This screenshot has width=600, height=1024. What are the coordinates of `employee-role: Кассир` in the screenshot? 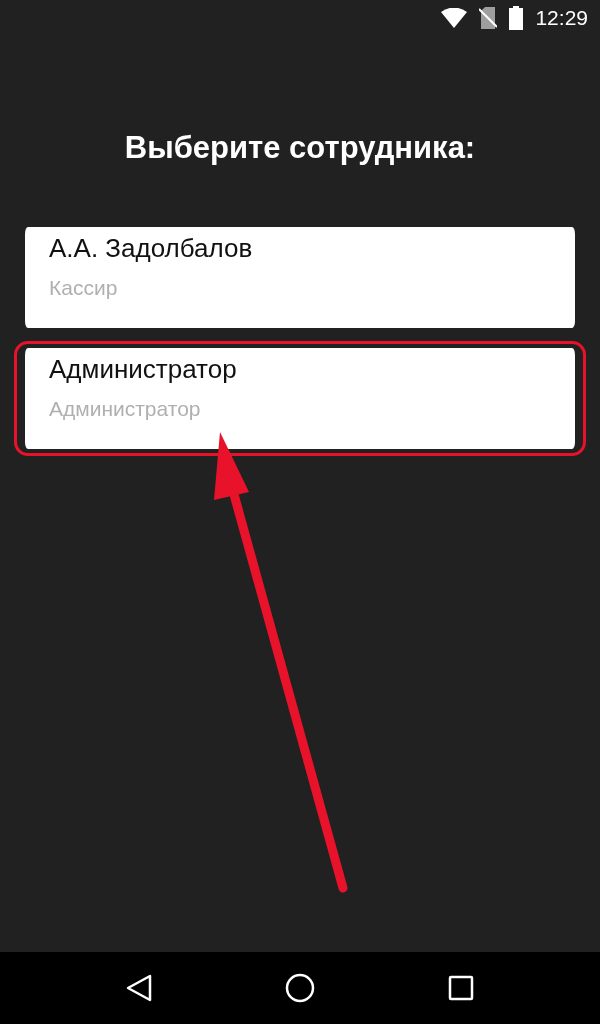 It's located at (84, 288).